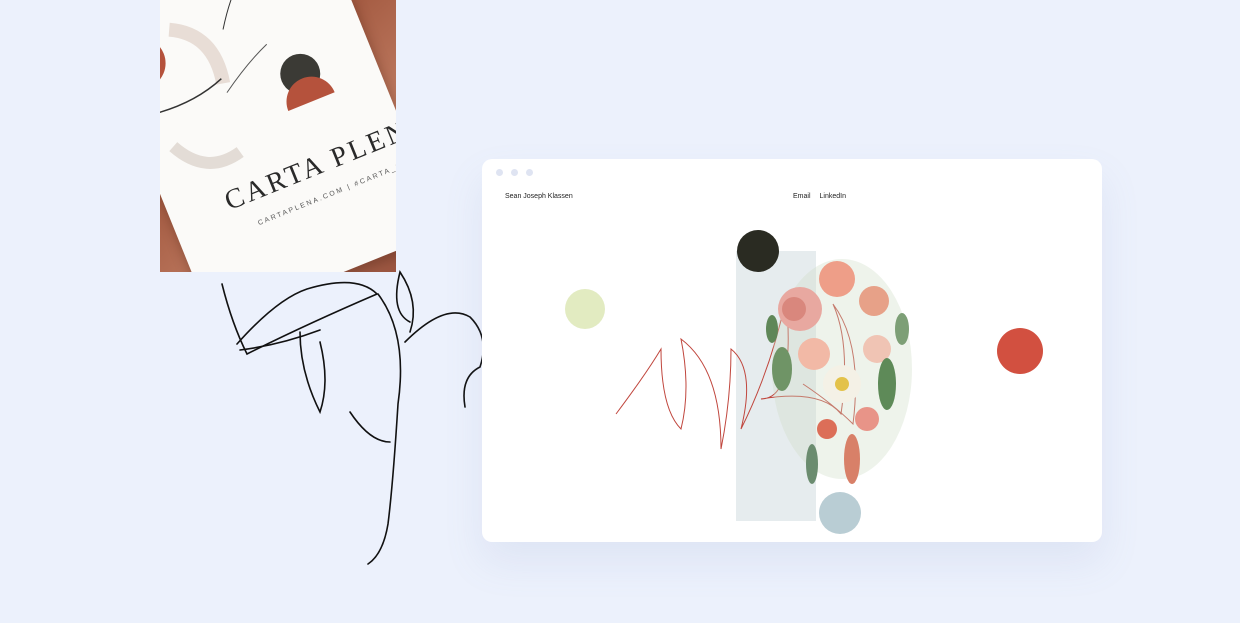 The image size is (1240, 623). Describe the element at coordinates (840, 513) in the screenshot. I see `blue-circle` at that location.